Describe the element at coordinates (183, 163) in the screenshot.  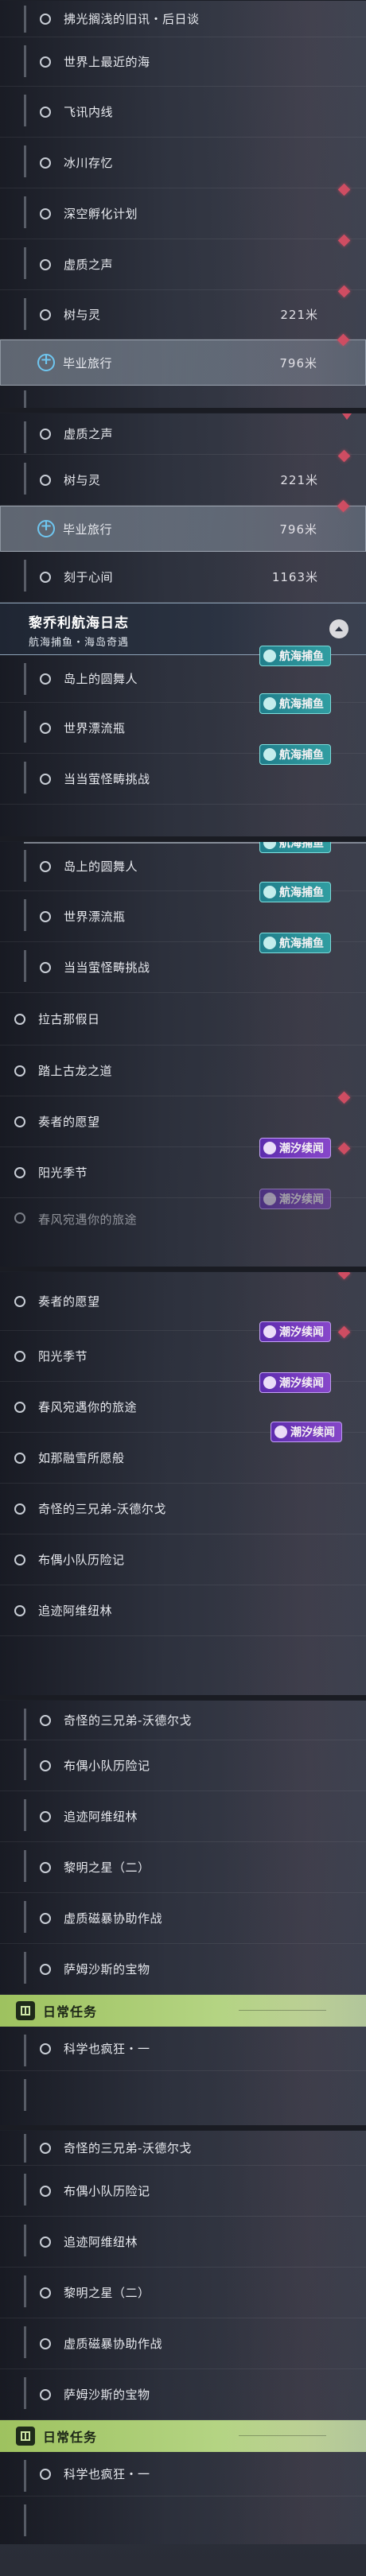
I see `quest-item: 冰川存忆` at that location.